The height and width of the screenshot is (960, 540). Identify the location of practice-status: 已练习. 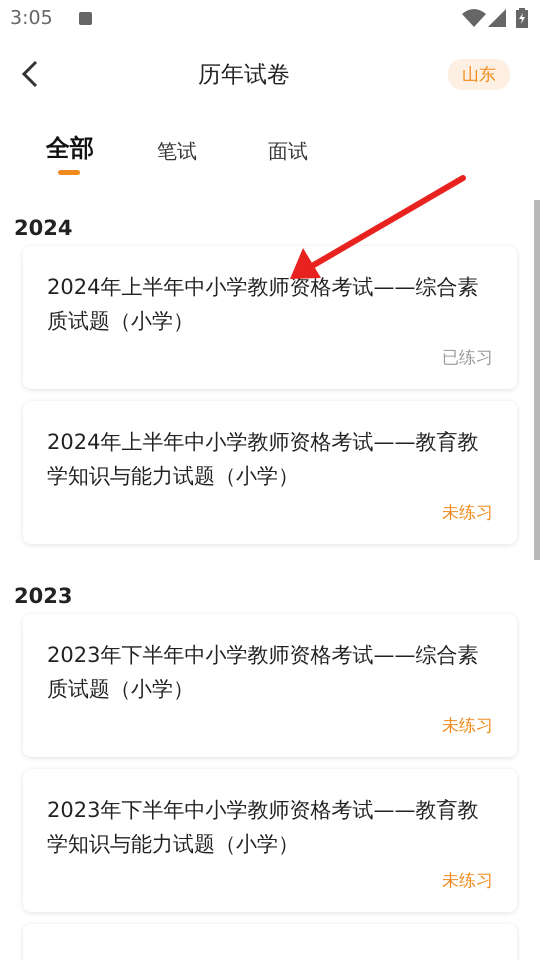
(467, 358).